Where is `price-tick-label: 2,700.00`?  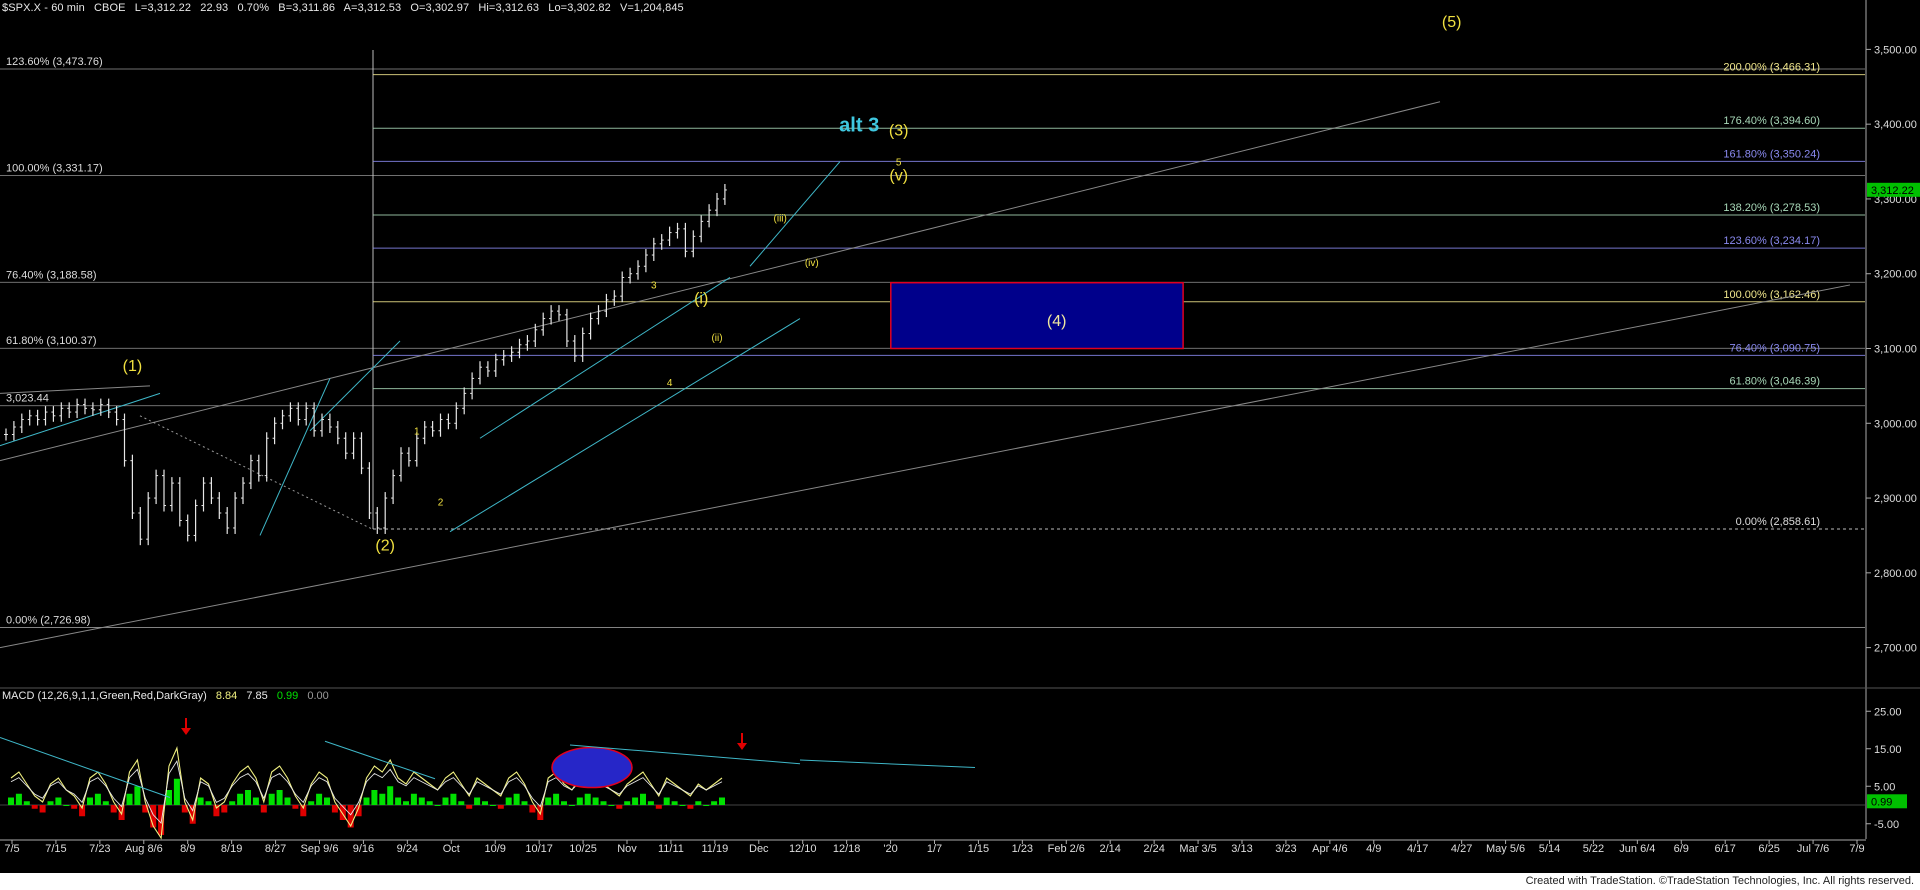
price-tick-label: 2,700.00 is located at coordinates (1895, 649).